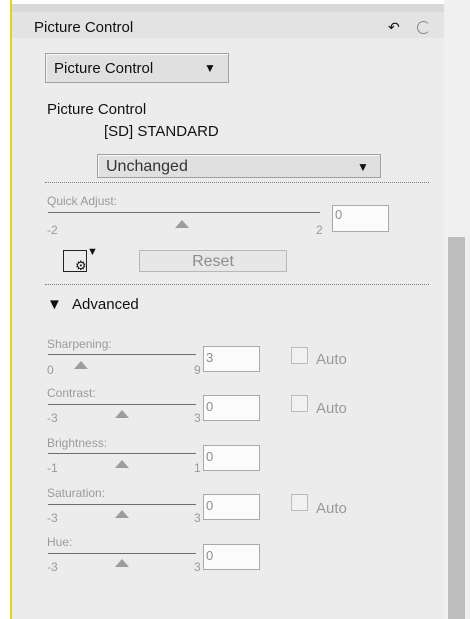  I want to click on vertical-scrollbar, so click(456, 428).